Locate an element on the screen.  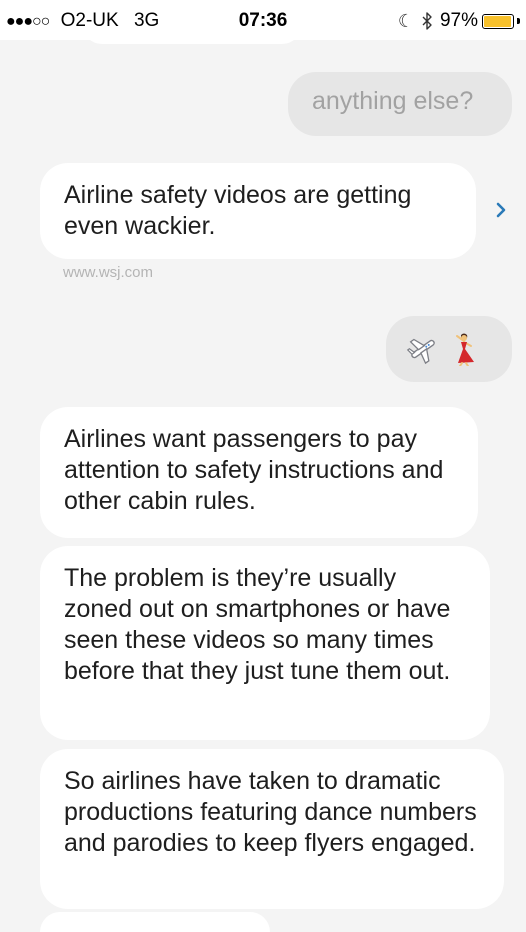
dancer-emoji is located at coordinates (465, 349).